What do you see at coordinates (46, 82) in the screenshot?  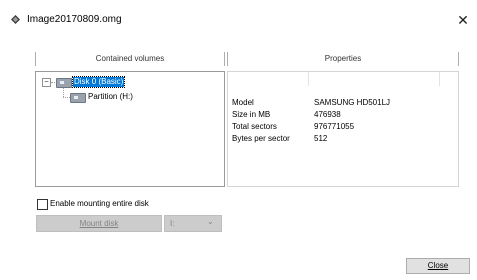 I see `collapse-icon: −` at bounding box center [46, 82].